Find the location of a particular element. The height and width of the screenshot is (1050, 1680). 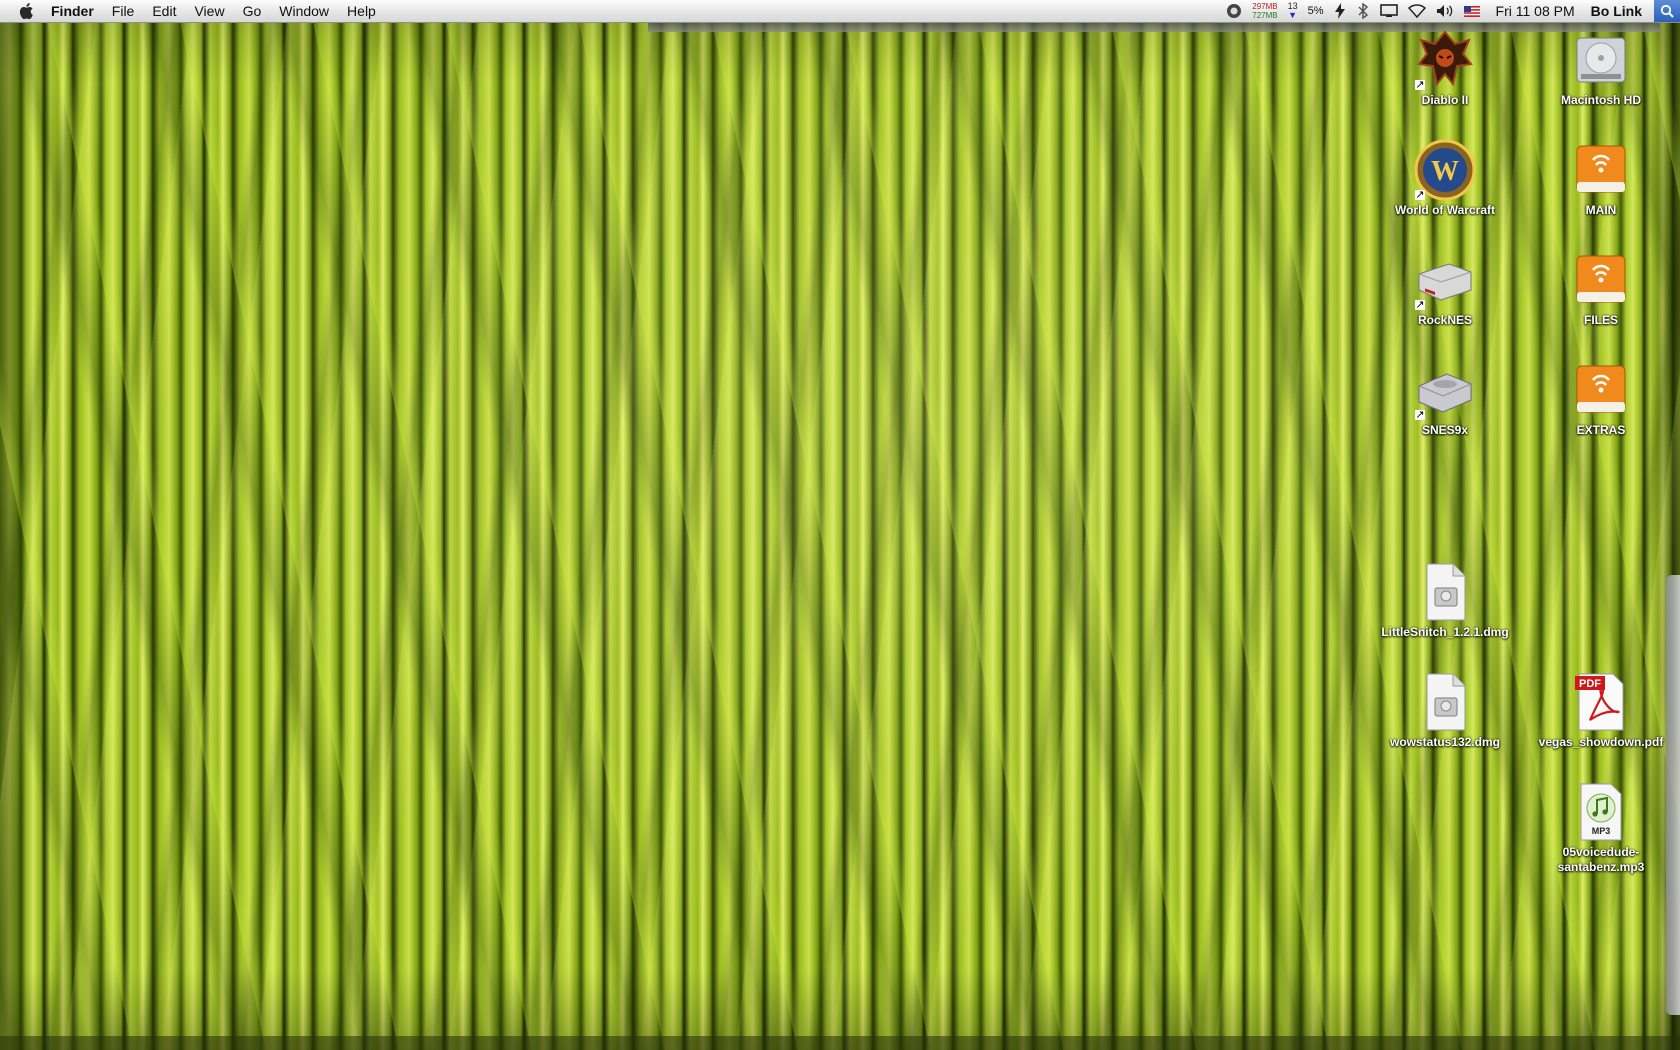

desktop-icon-macintosh-hd: Macintosh HD is located at coordinates (1600, 68).